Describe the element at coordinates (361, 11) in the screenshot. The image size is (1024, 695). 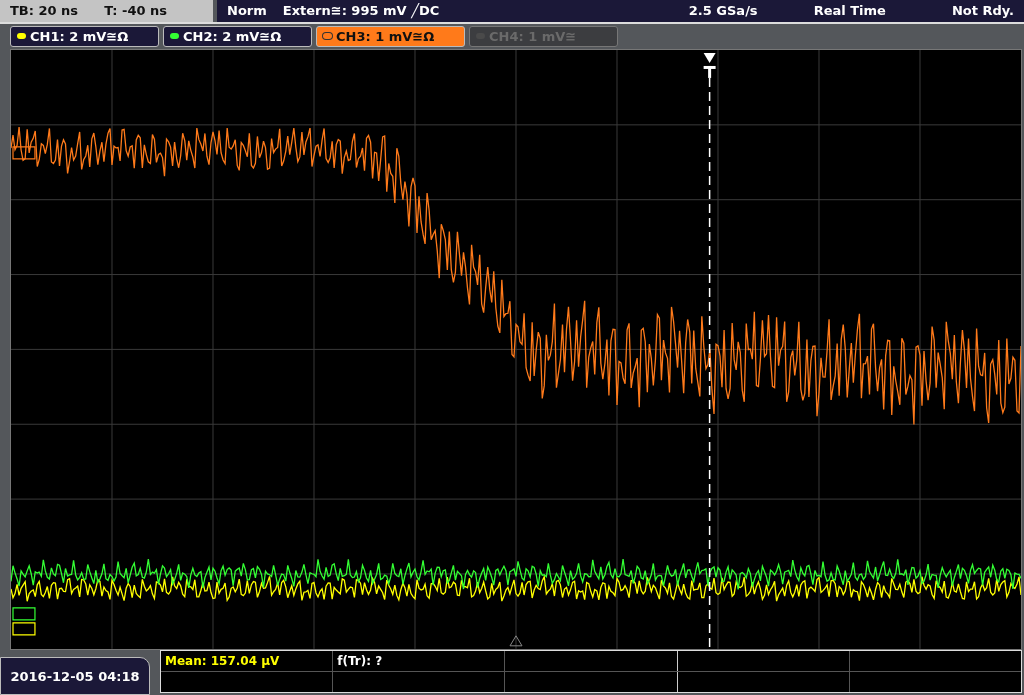
I see `trigger-source: Extern≅: 995 mV ╱DC` at that location.